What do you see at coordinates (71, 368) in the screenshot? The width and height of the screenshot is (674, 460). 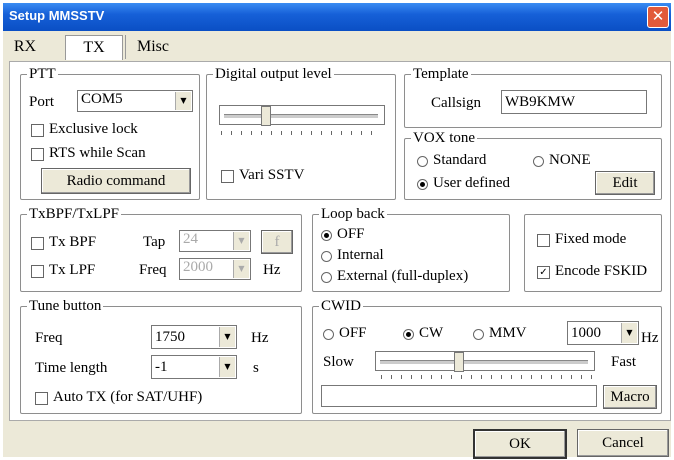 I see `time-length-label: Time length` at bounding box center [71, 368].